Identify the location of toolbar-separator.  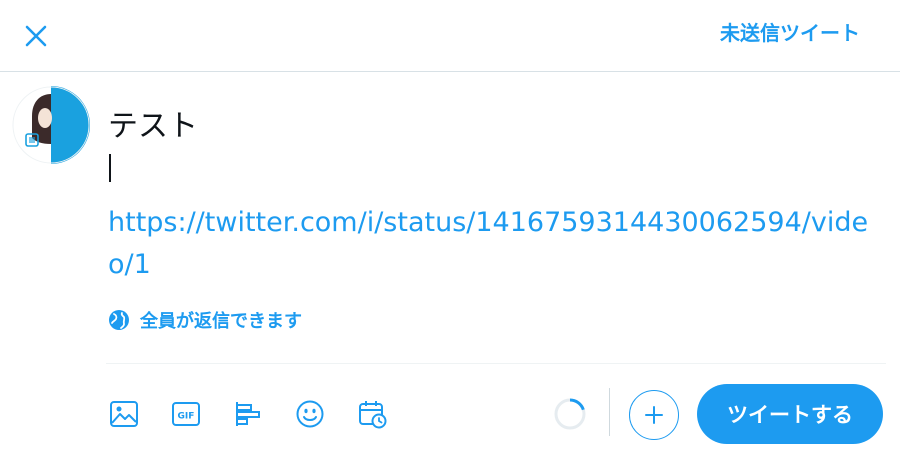
(609, 412).